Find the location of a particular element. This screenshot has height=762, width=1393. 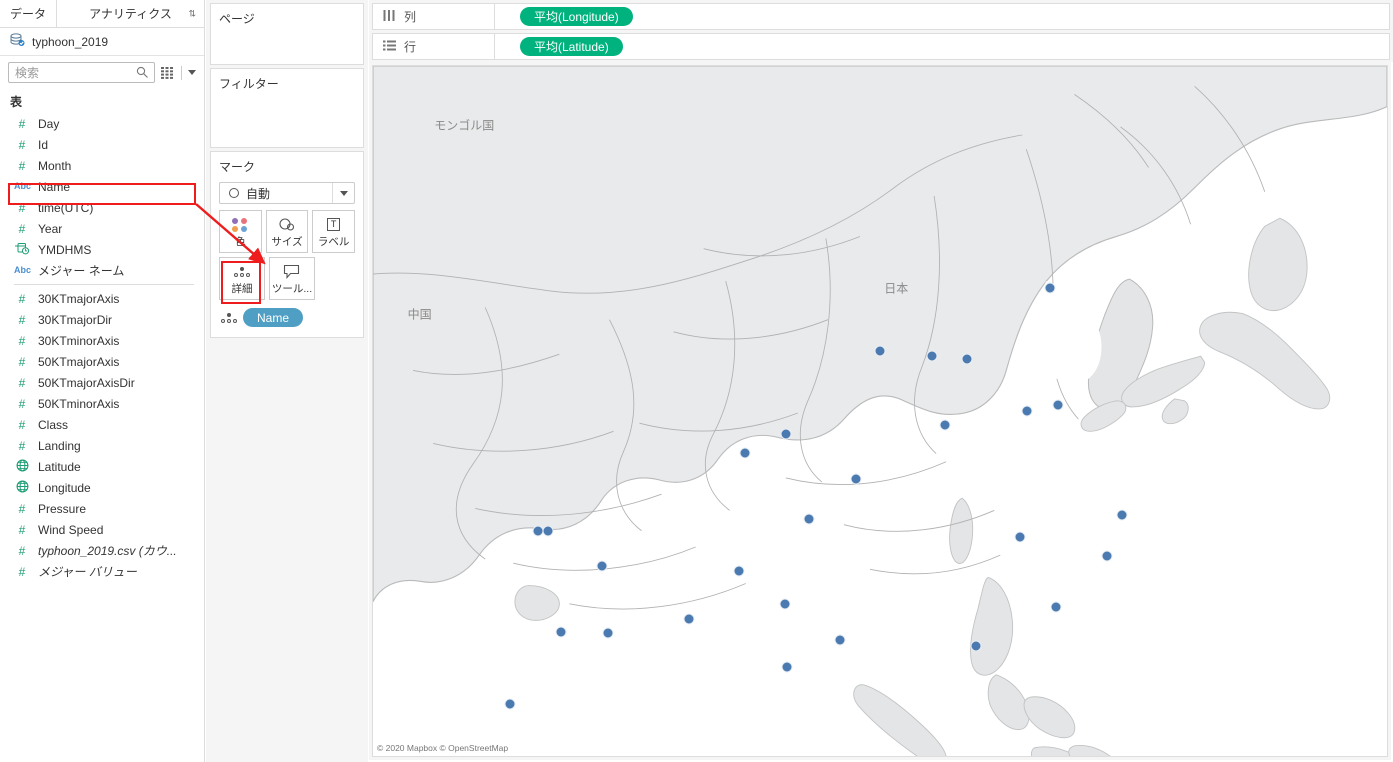

search-input is located at coordinates (81, 72).